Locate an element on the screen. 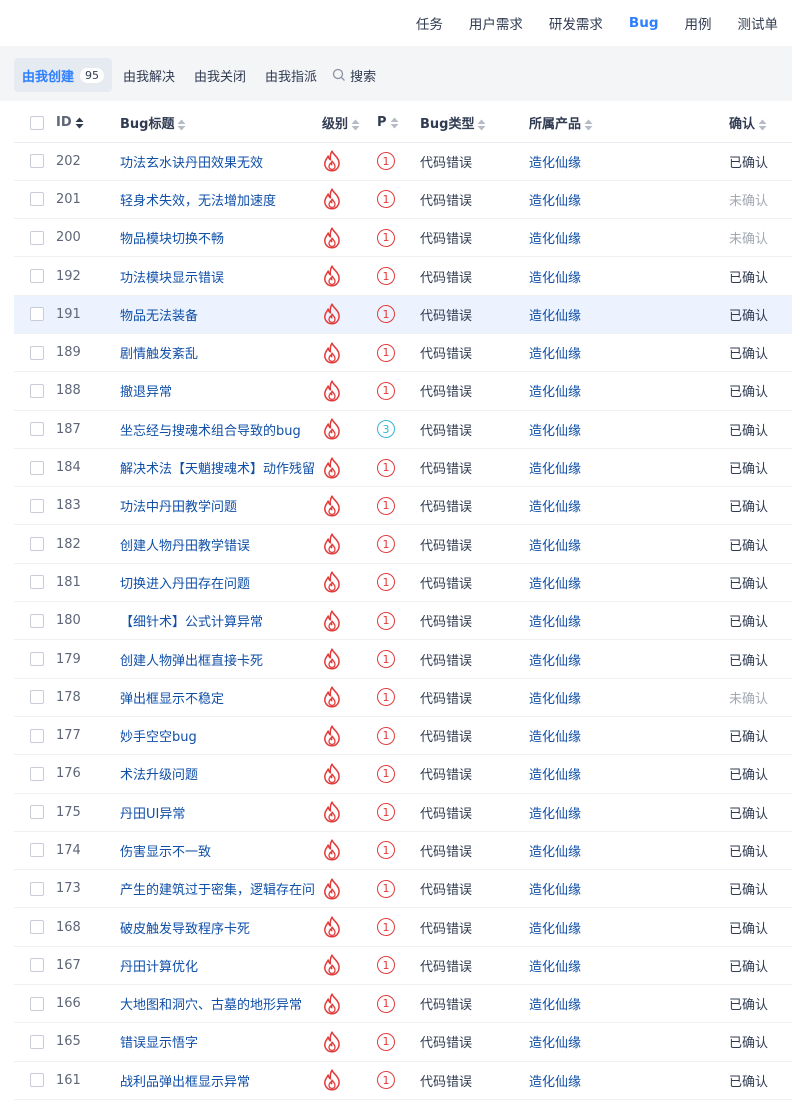 Image resolution: width=792 pixels, height=1102 pixels. table-row: 179 创建人物弹出框直接卡死 1 代码错误 造化仙缘 已确认 is located at coordinates (403, 659).